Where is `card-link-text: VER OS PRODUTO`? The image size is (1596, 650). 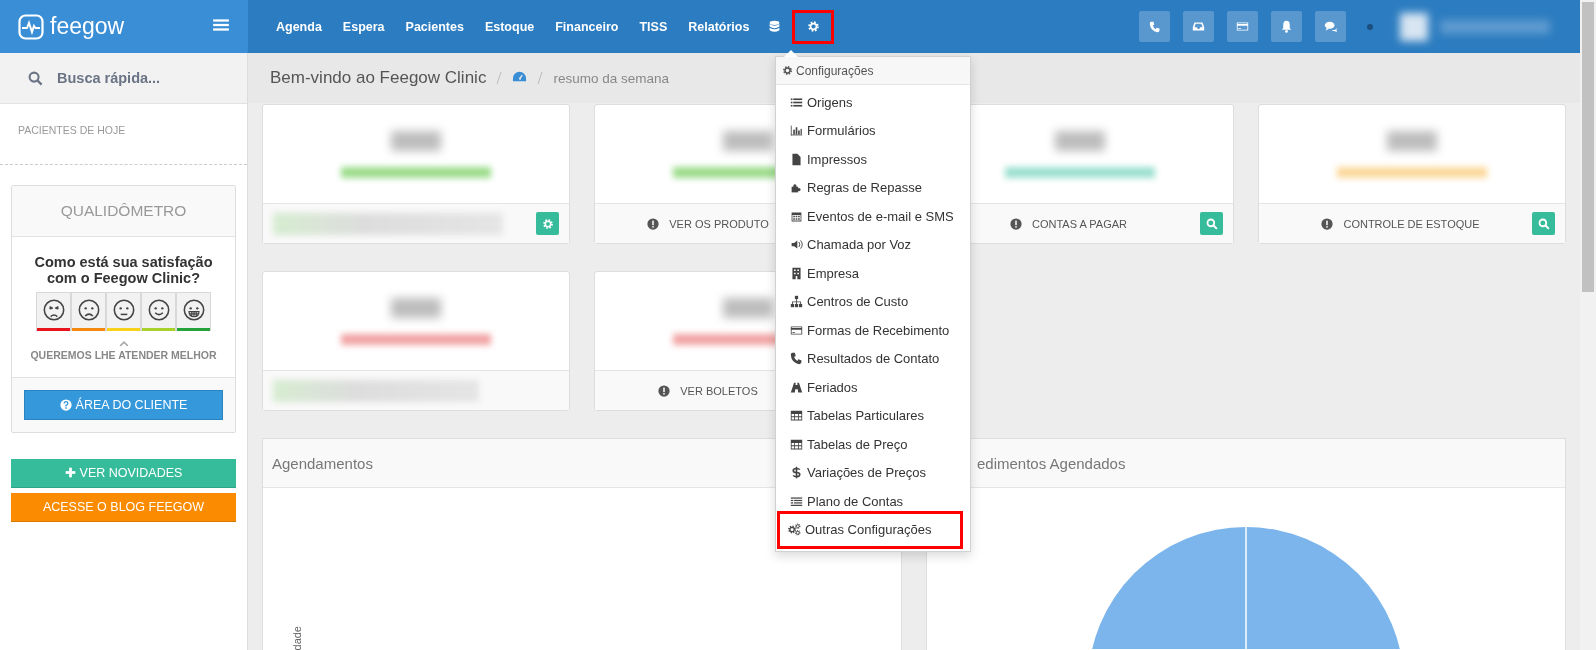 card-link-text: VER OS PRODUTO is located at coordinates (719, 223).